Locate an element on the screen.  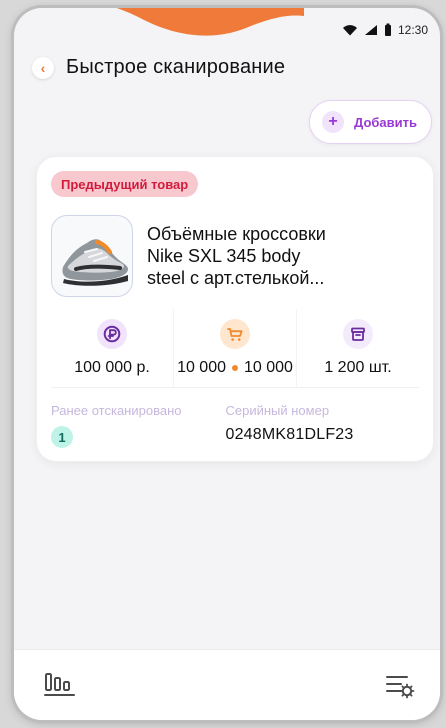
scanned-label: Ранее отсканировано is located at coordinates (116, 410).